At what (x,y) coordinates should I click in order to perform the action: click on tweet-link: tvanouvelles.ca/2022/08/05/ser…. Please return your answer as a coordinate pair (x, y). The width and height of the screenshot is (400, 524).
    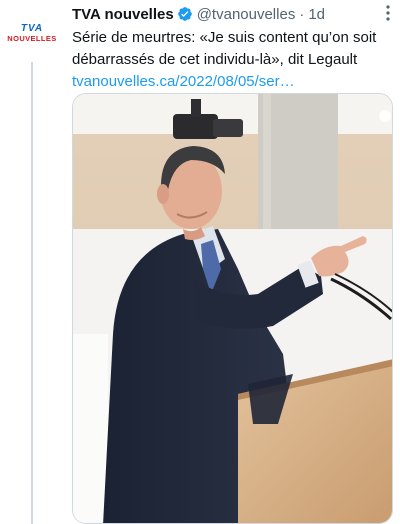
    Looking at the image, I should click on (233, 82).